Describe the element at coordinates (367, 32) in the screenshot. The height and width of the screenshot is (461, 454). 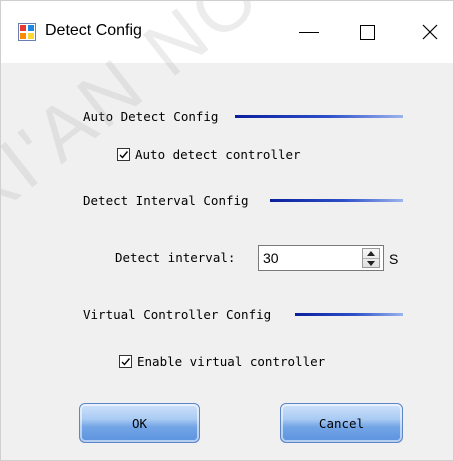
I see `maximize-icon` at that location.